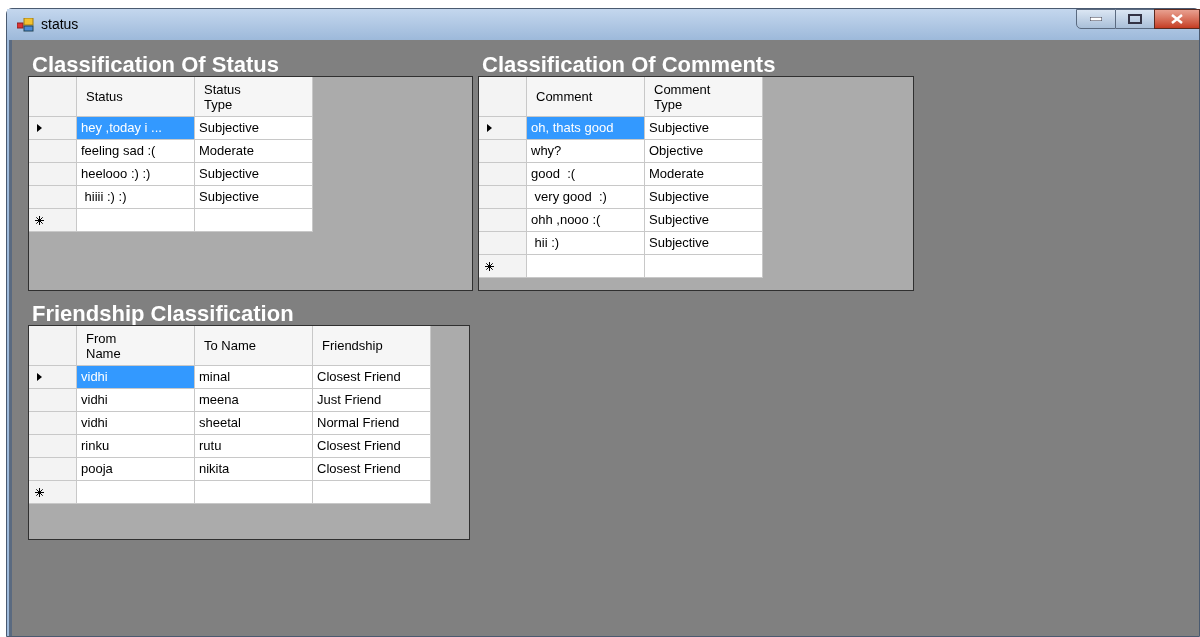  What do you see at coordinates (586, 174) in the screenshot?
I see `table-cell: good :(` at bounding box center [586, 174].